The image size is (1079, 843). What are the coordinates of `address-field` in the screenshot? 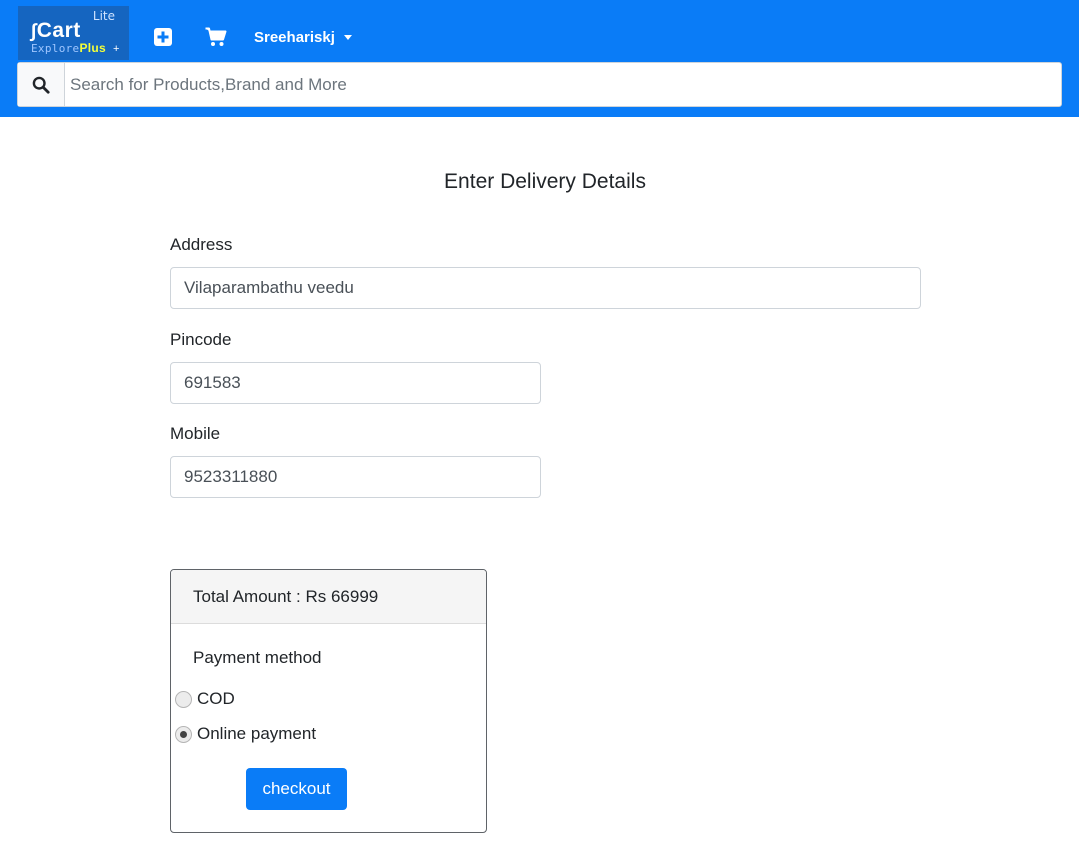 It's located at (545, 288).